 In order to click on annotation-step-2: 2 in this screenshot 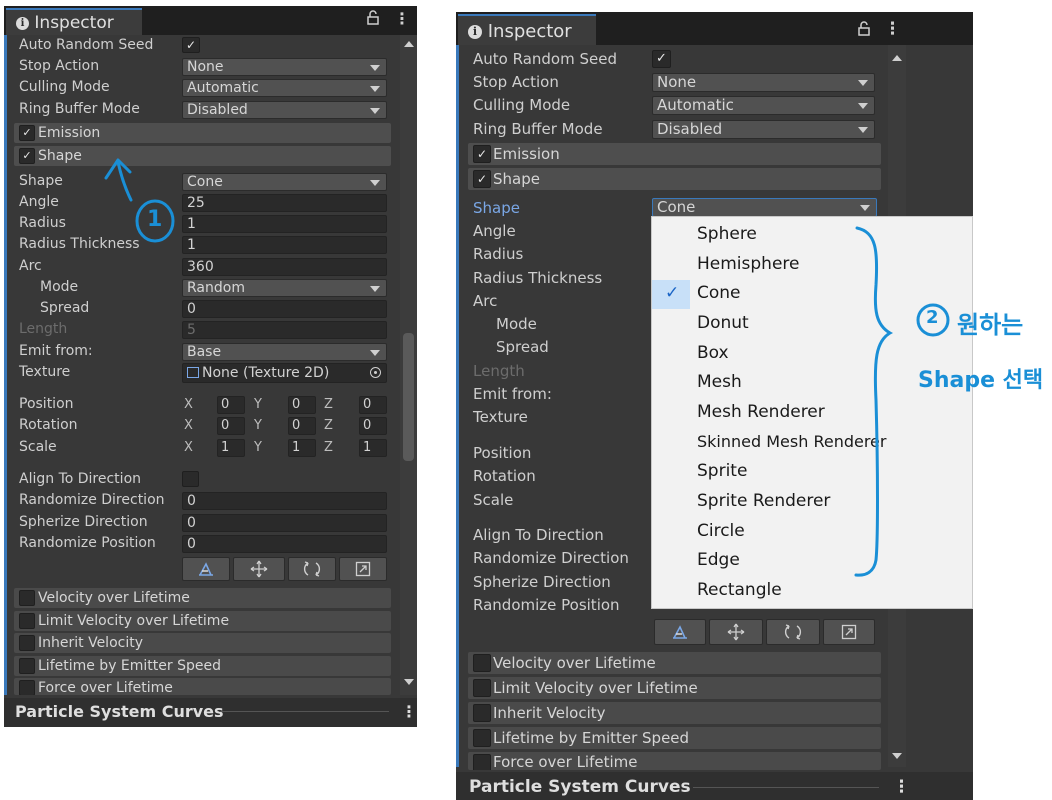, I will do `click(932, 317)`.